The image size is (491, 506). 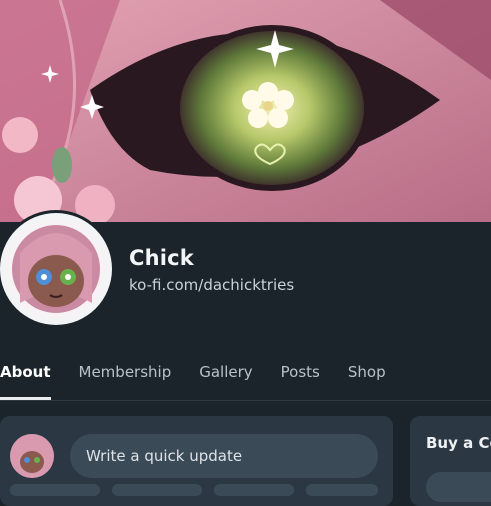 I want to click on profile-avatar, so click(x=56, y=269).